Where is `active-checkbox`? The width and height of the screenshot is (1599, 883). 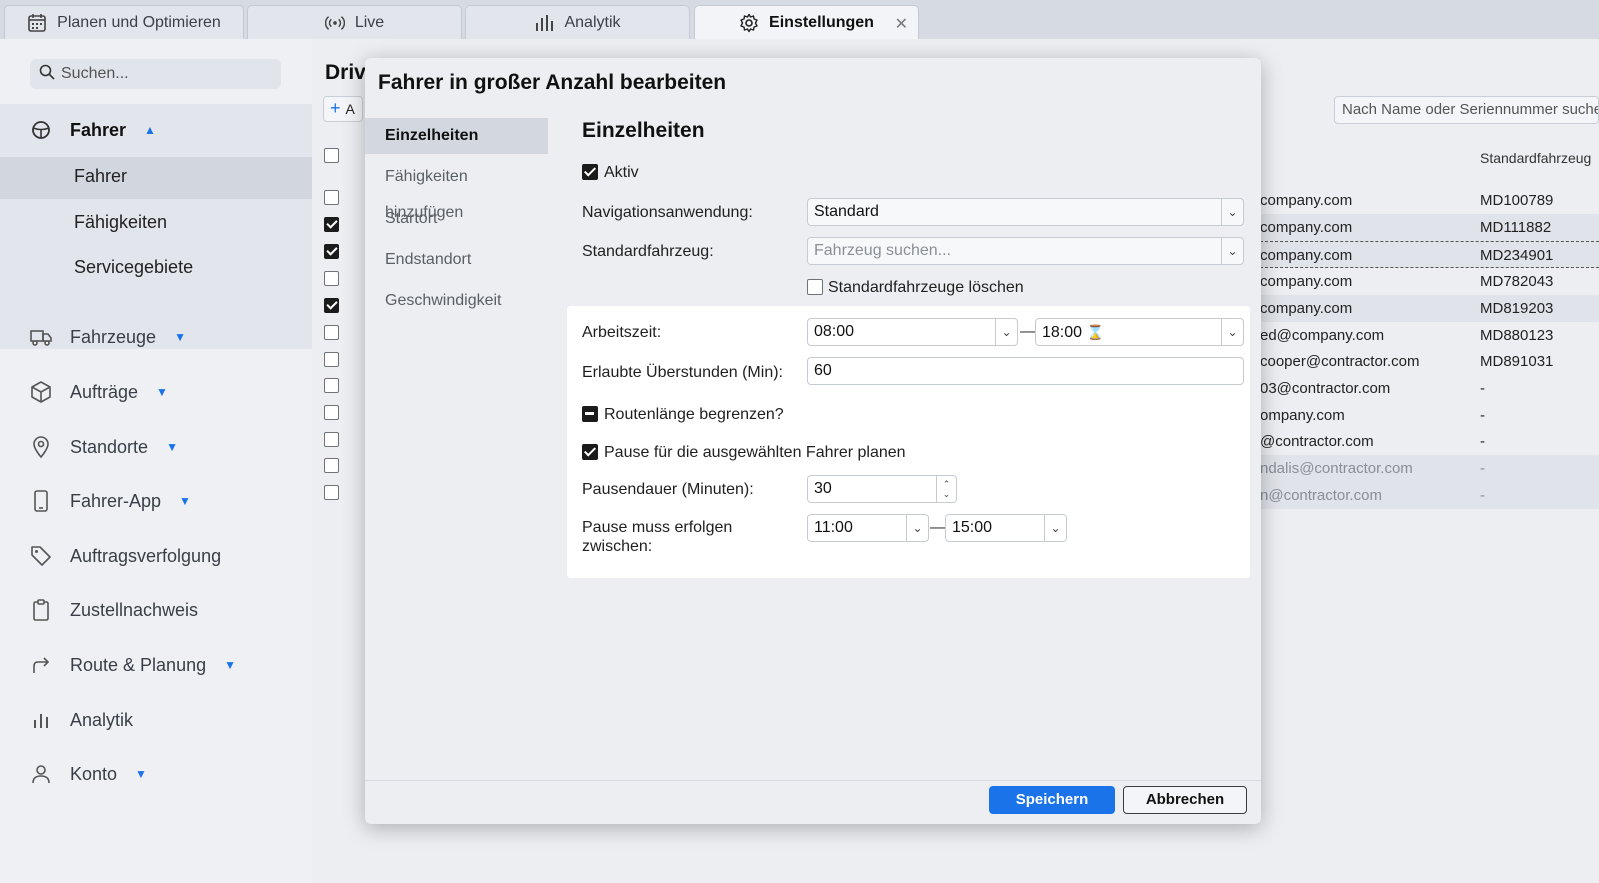 active-checkbox is located at coordinates (590, 172).